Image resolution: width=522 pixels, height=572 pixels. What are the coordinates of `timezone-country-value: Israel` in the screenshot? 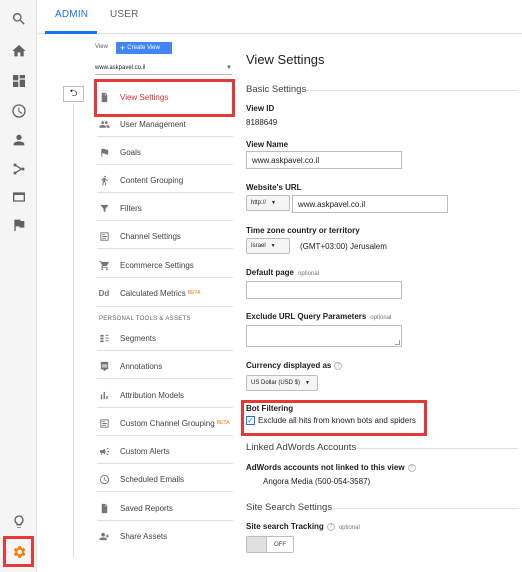 It's located at (258, 246).